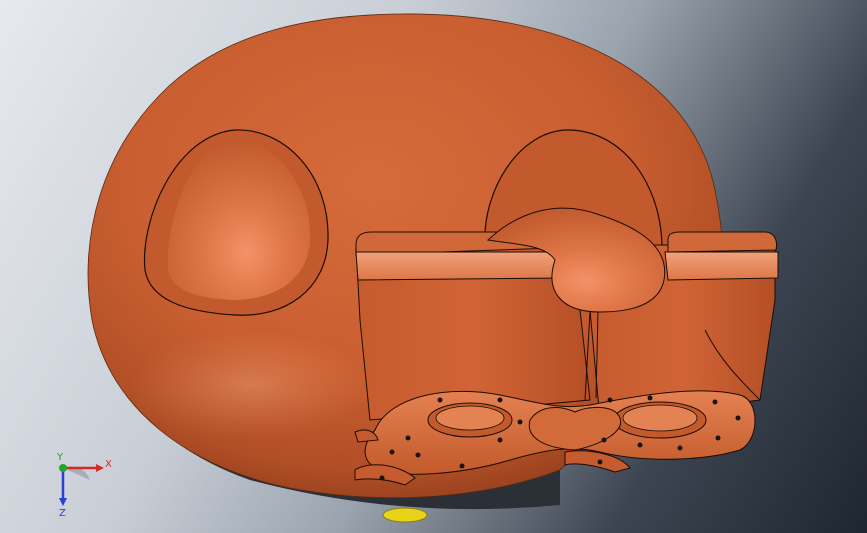  Describe the element at coordinates (60, 457) in the screenshot. I see `y-axis-label: Y` at that location.